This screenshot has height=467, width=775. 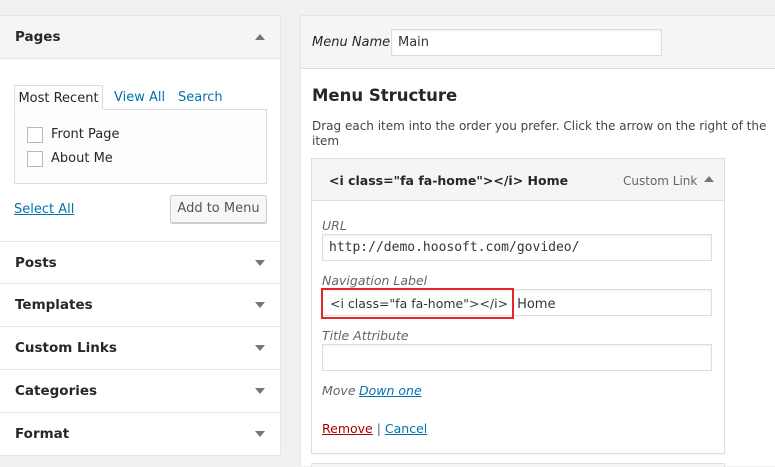 I want to click on item-actions: Remove | Cancel, so click(x=374, y=428).